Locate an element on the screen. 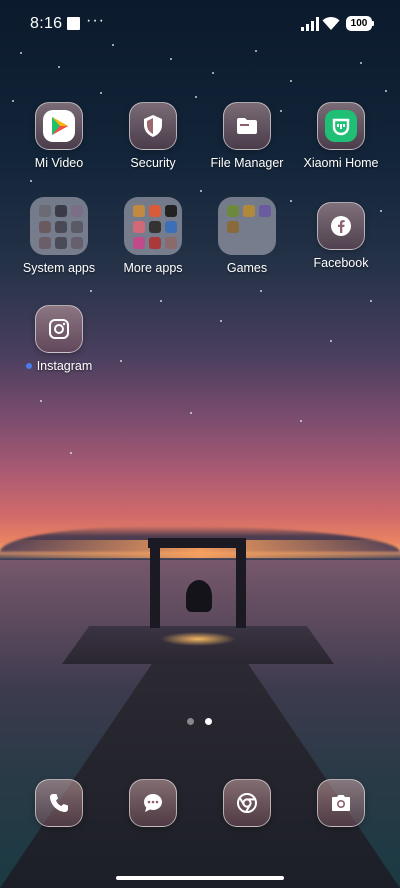  battery-tip is located at coordinates (373, 23).